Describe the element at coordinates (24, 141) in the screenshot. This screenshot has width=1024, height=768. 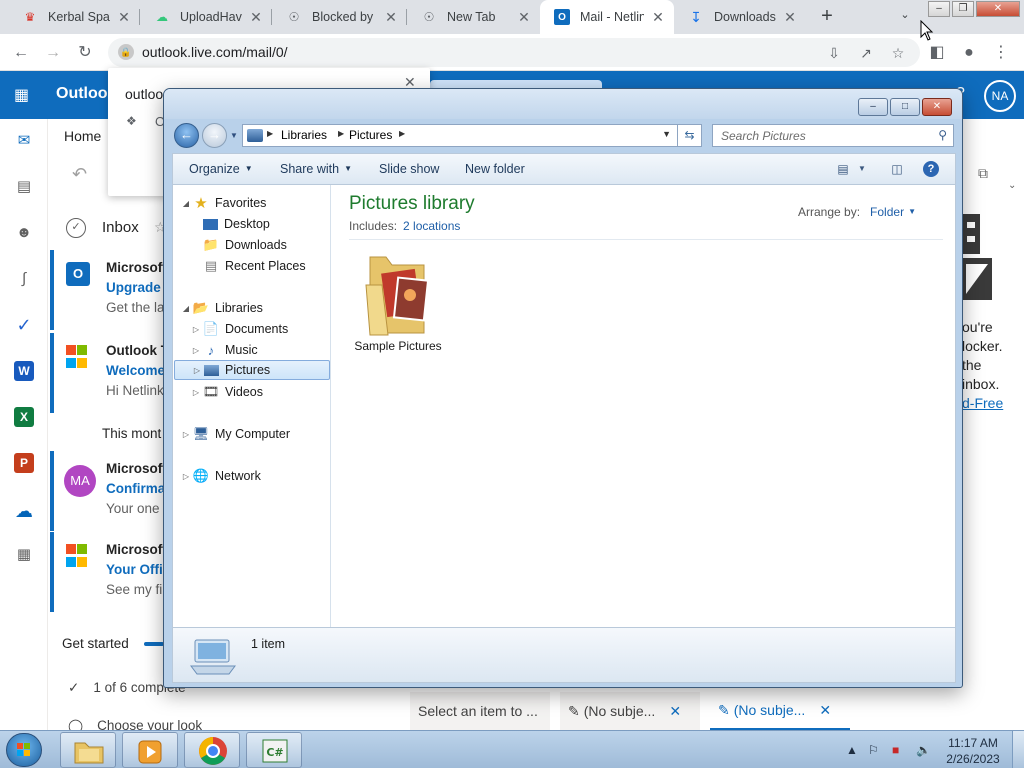
I see `mail-icon: ✉` at that location.